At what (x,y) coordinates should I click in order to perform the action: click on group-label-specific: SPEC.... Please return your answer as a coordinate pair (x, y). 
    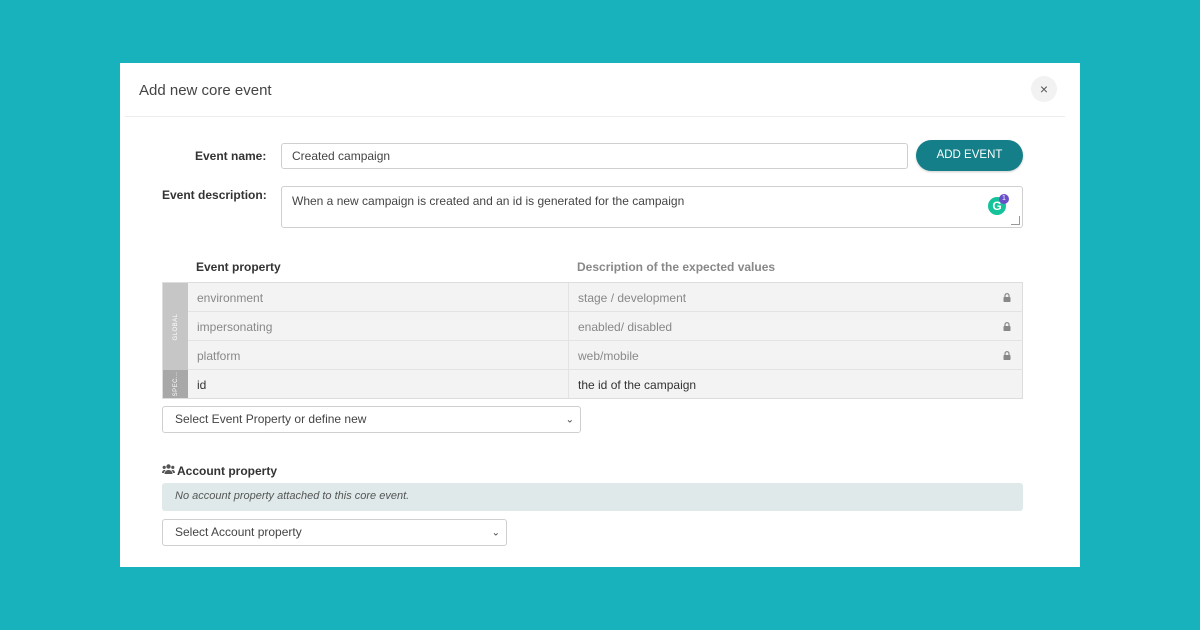
    Looking at the image, I should click on (175, 384).